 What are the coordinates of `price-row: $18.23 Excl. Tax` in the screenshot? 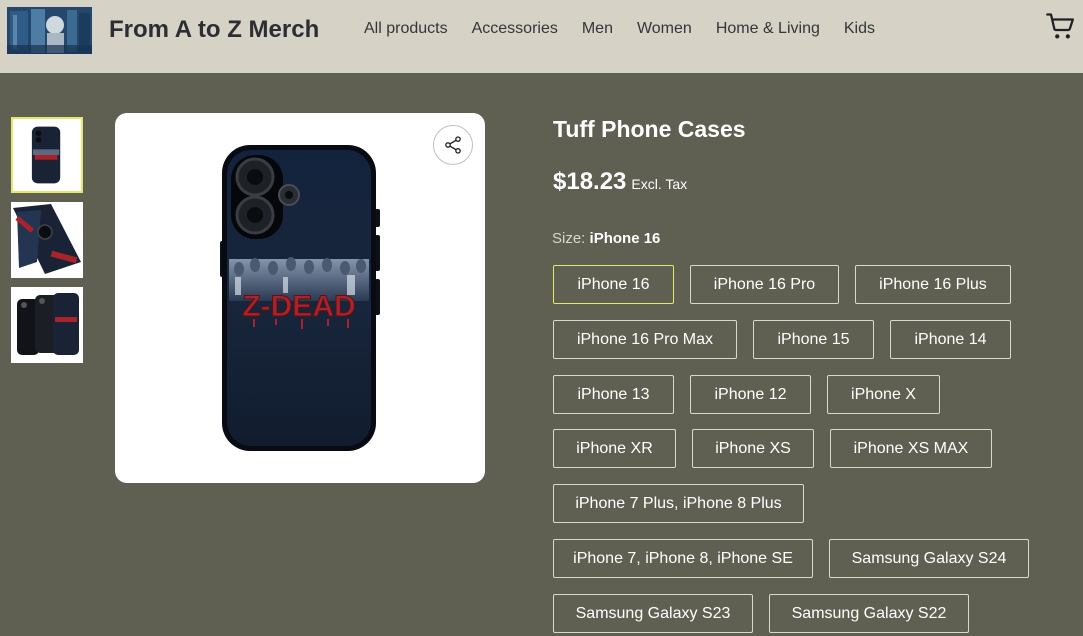 It's located at (620, 182).